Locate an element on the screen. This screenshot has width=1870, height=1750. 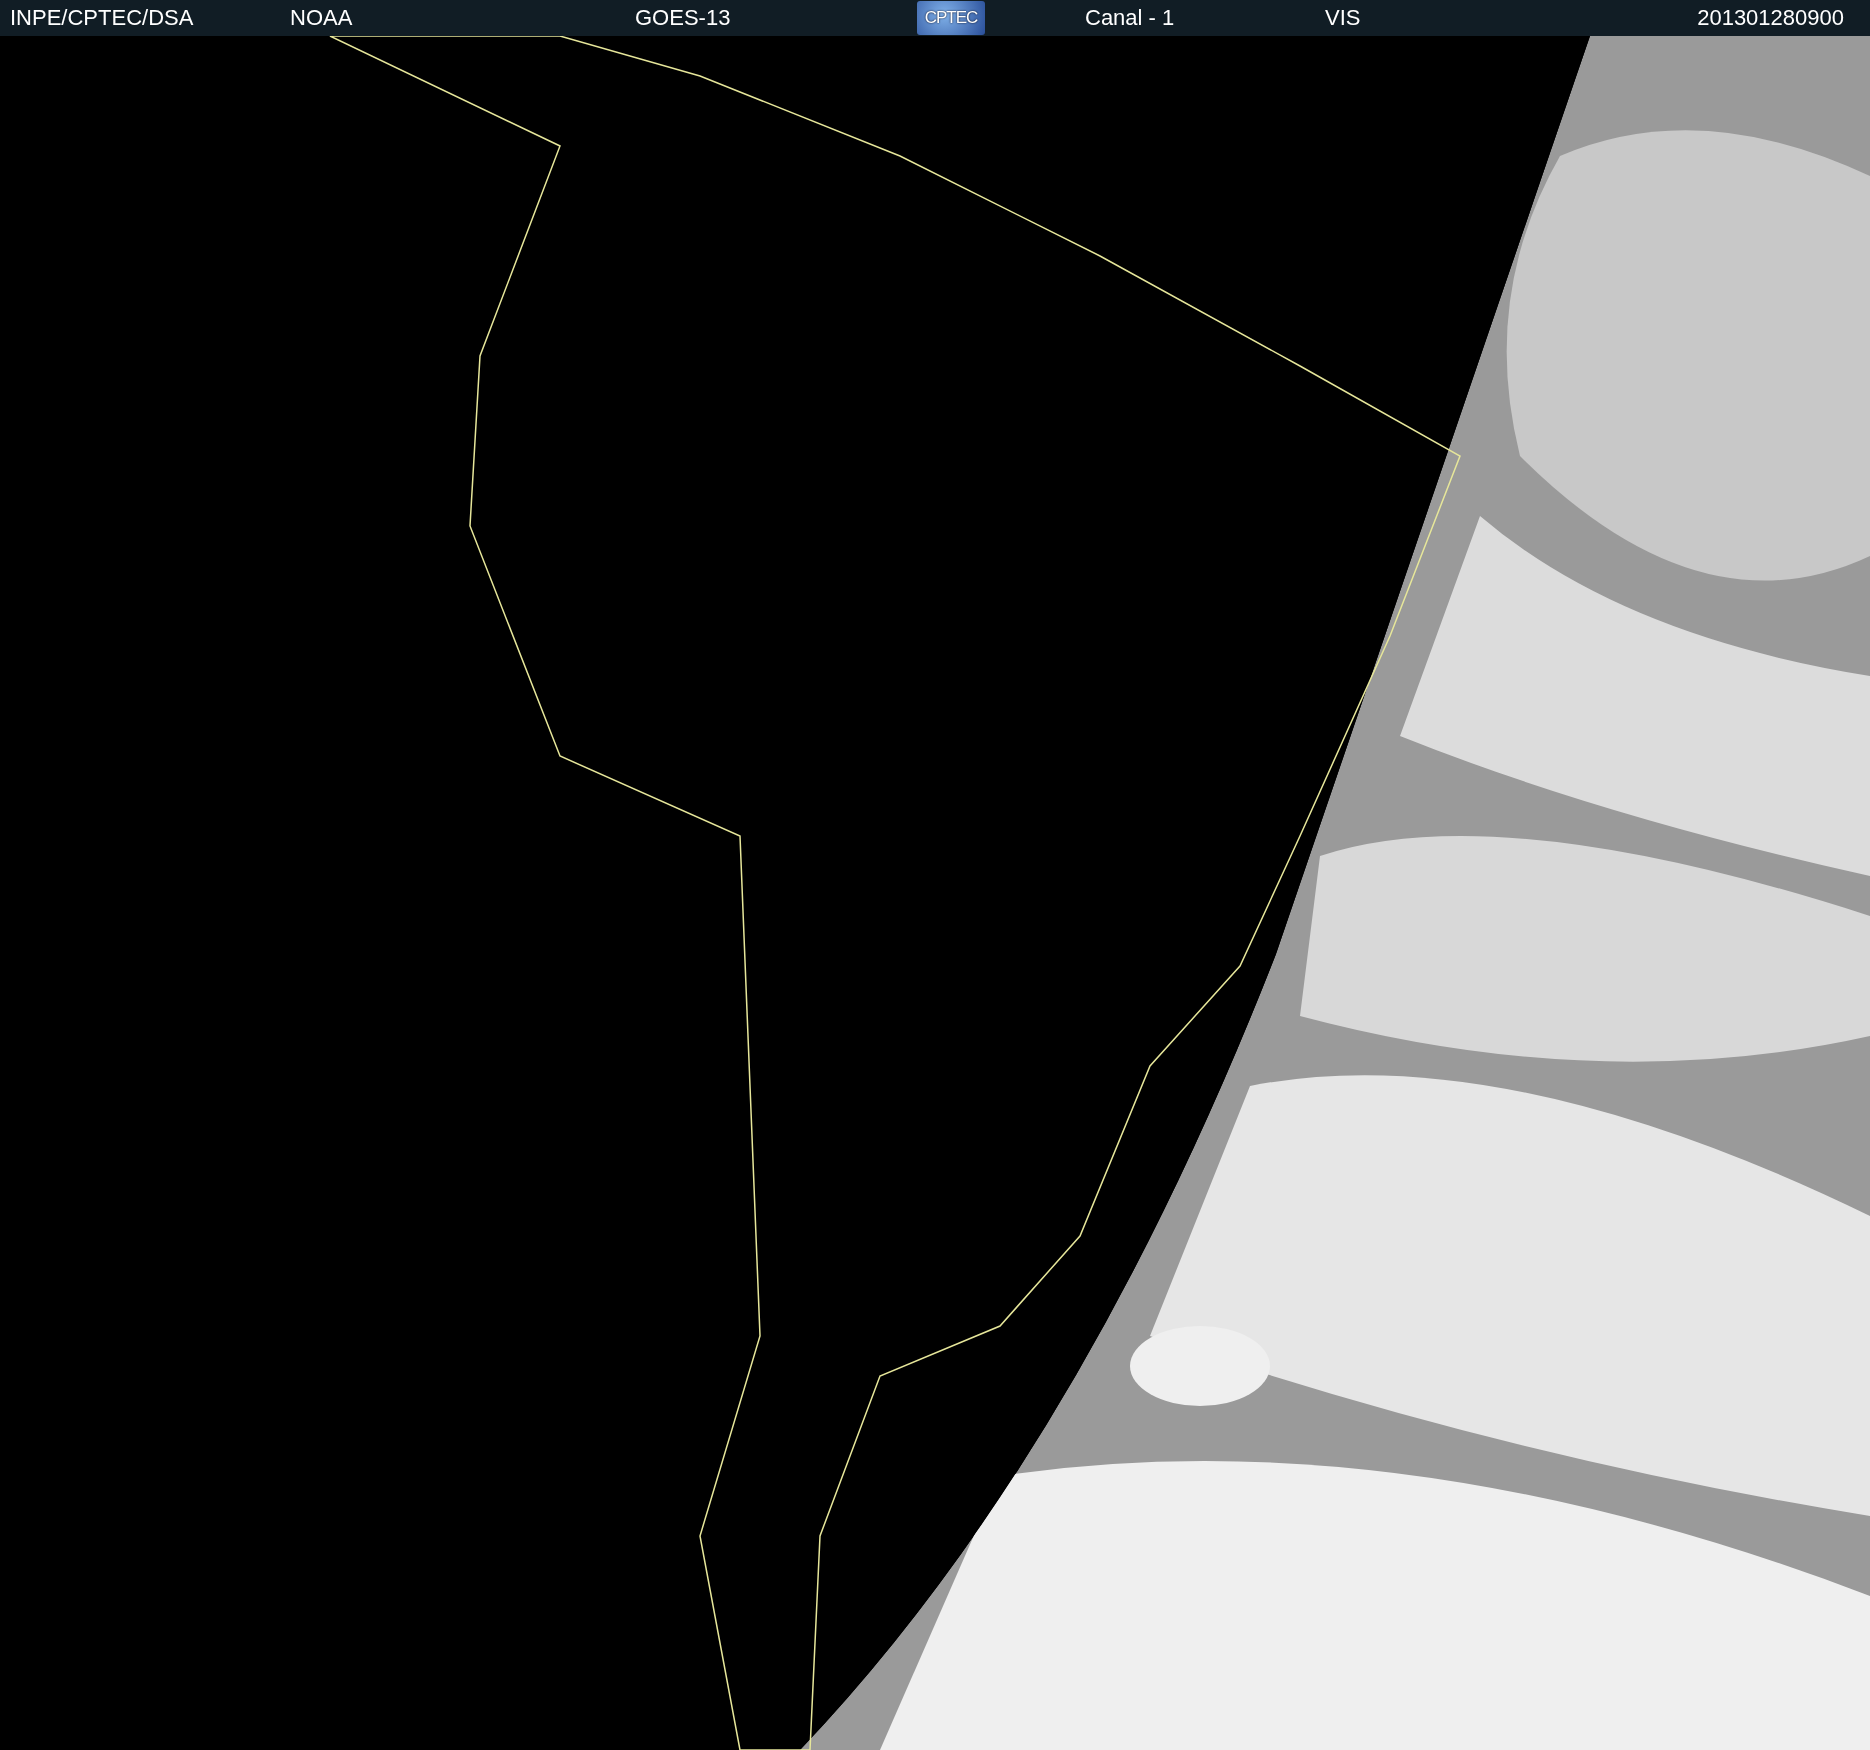
header-label: 201301280900 is located at coordinates (1770, 18).